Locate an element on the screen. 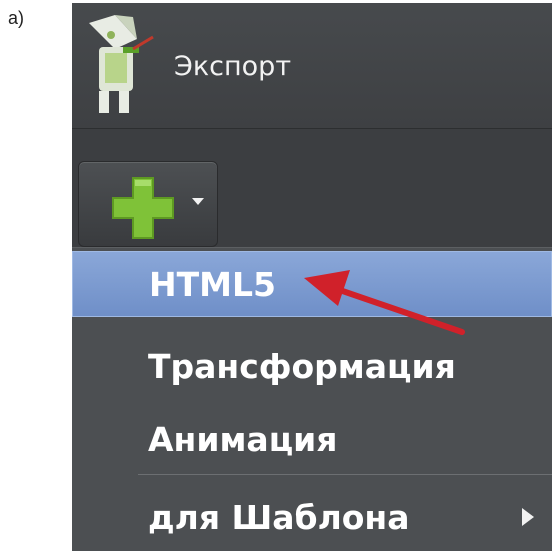  menu-item-label: Трансформация is located at coordinates (302, 366).